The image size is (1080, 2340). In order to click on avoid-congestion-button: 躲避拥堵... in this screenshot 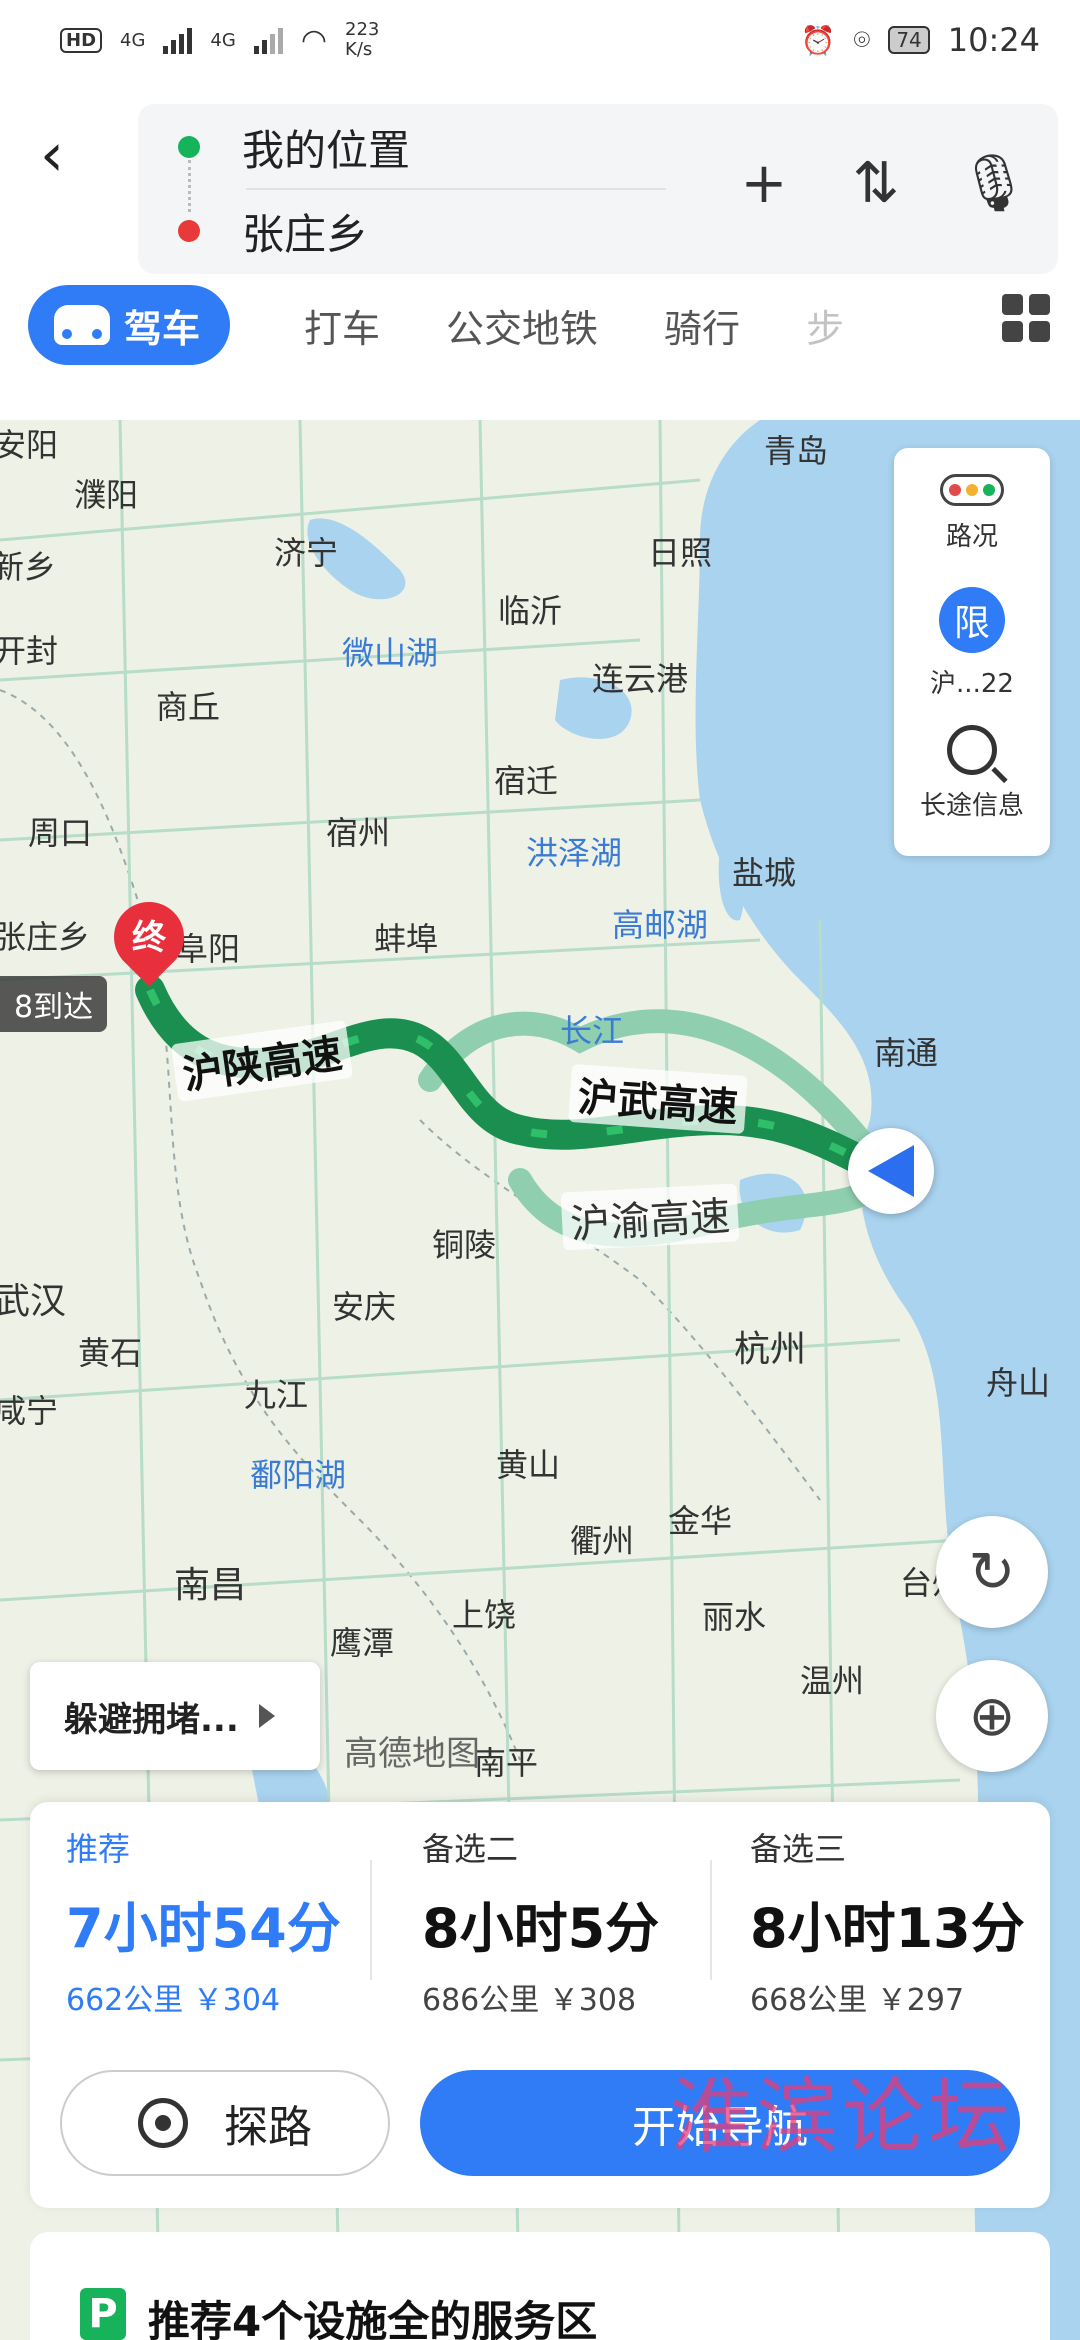, I will do `click(175, 1716)`.